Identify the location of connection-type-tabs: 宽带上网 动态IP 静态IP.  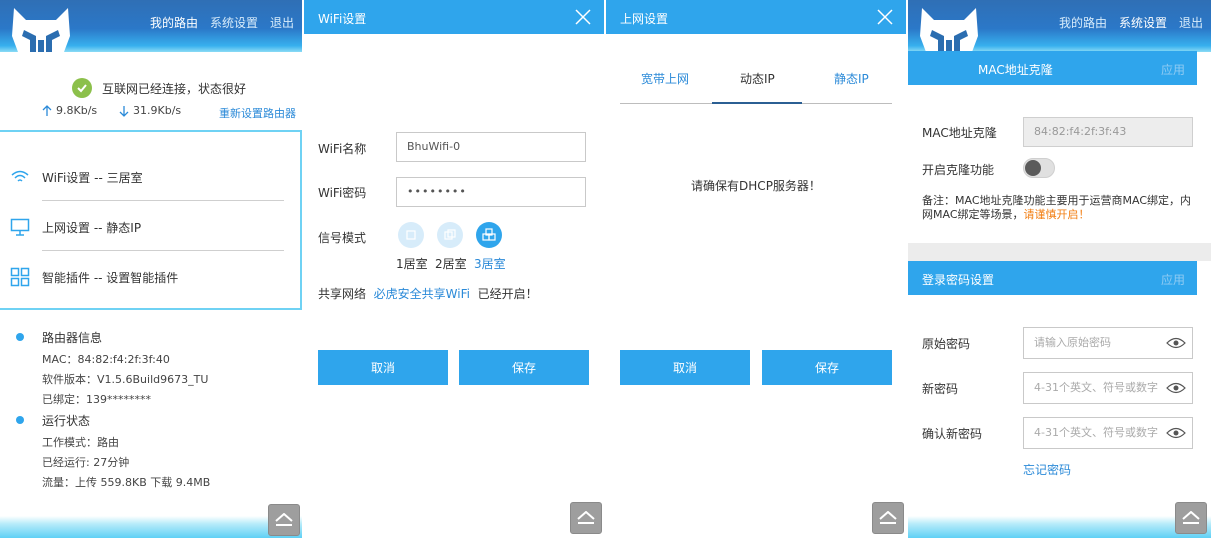
(756, 84).